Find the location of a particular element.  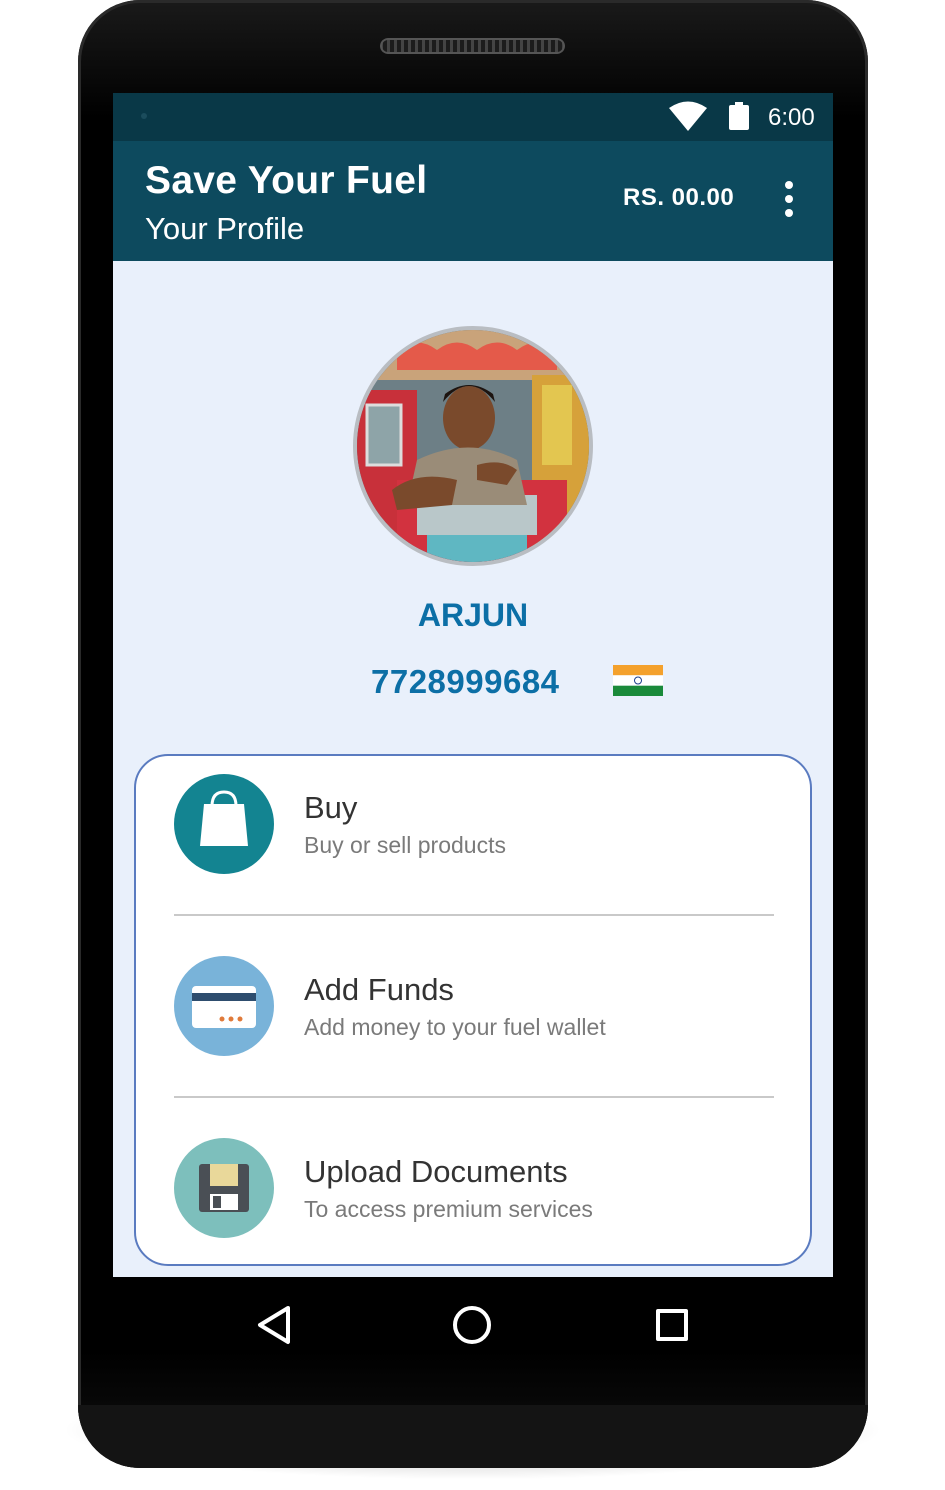

user-name: ARJUN is located at coordinates (473, 615).